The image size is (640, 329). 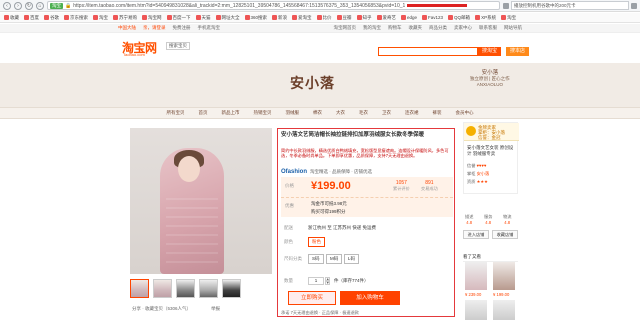 I want to click on topbar-link: 商品分类, so click(x=438, y=28).